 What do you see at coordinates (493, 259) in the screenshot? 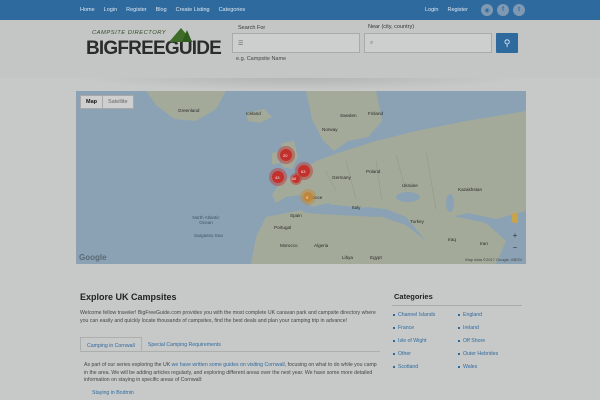
I see `map-attribution: Map data ©2017 Google, INEGI` at bounding box center [493, 259].